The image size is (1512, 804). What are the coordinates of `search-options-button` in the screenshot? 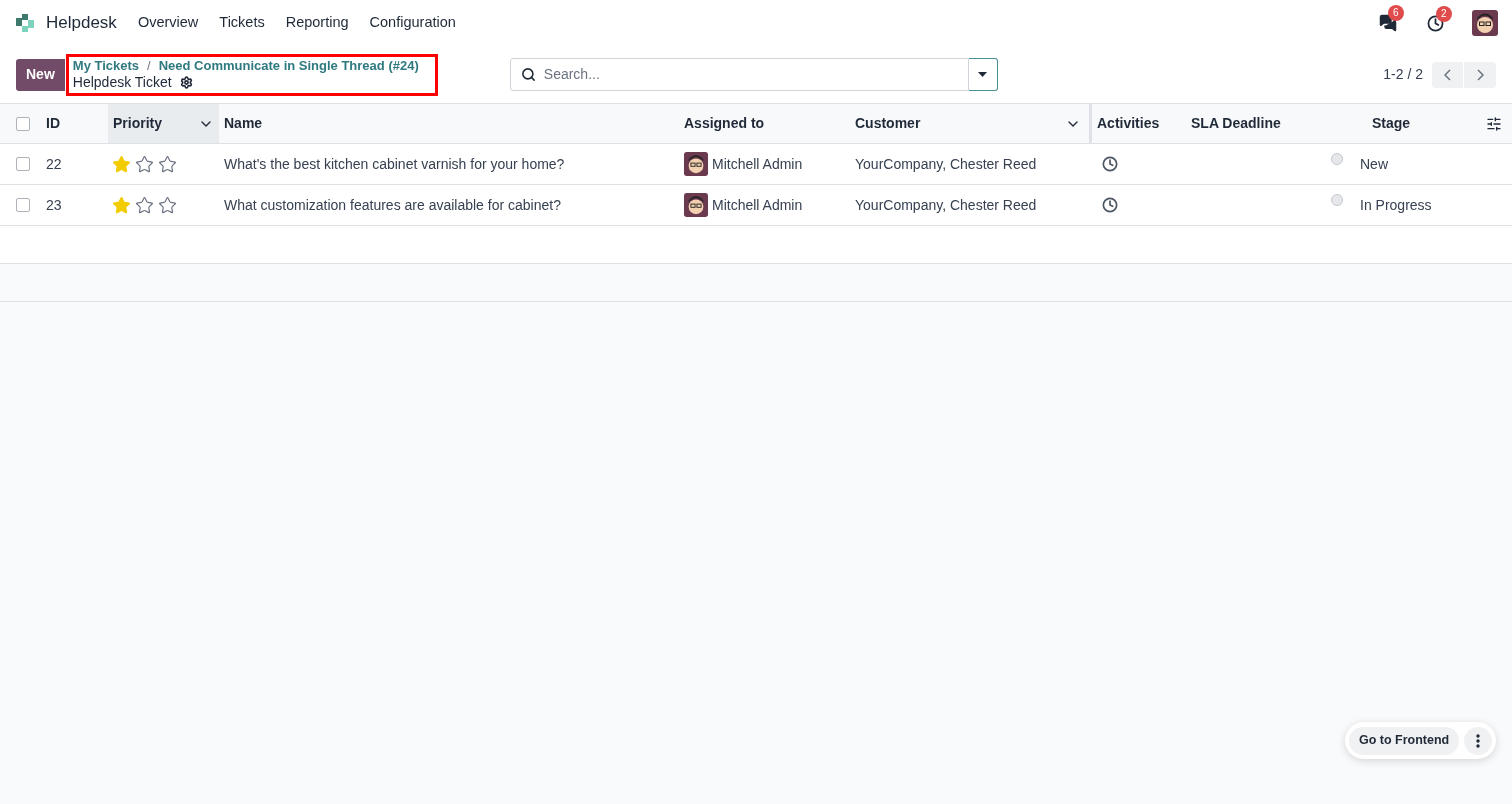 It's located at (983, 74).